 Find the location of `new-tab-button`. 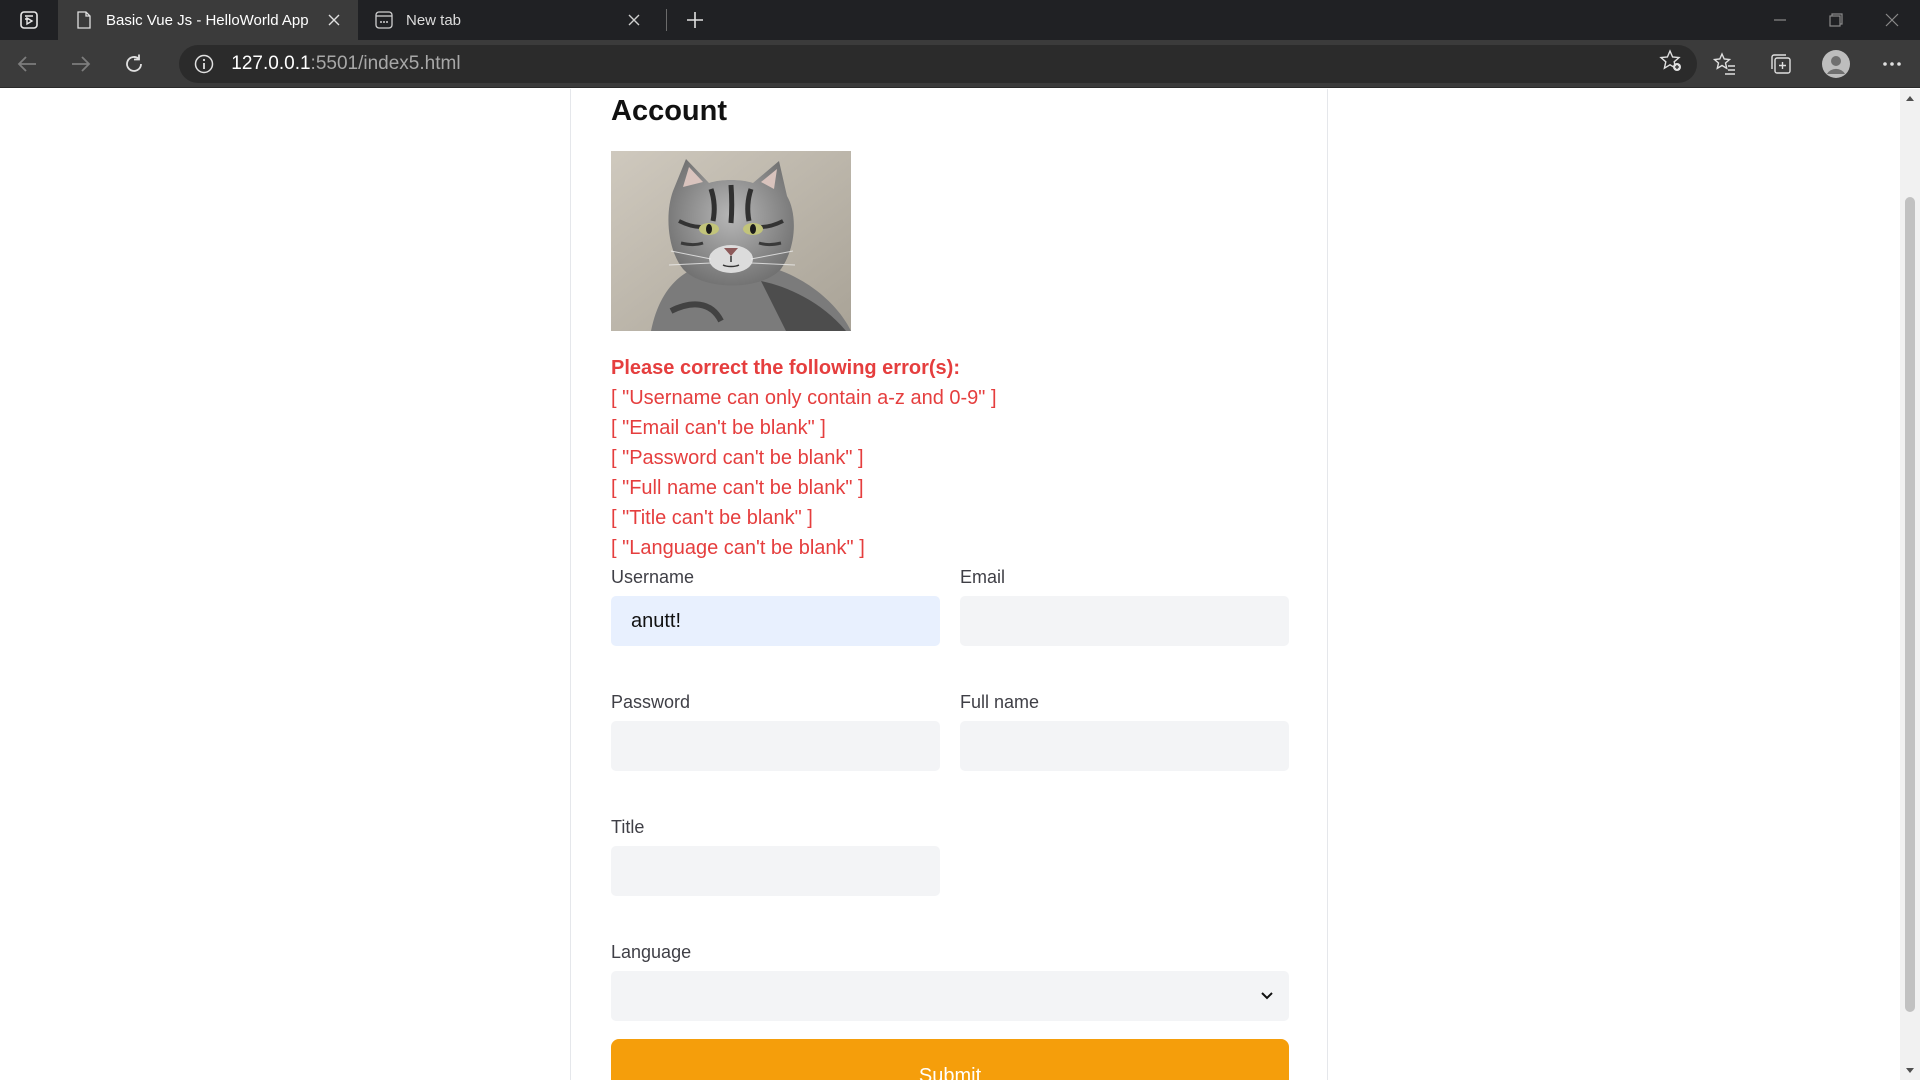

new-tab-button is located at coordinates (695, 20).